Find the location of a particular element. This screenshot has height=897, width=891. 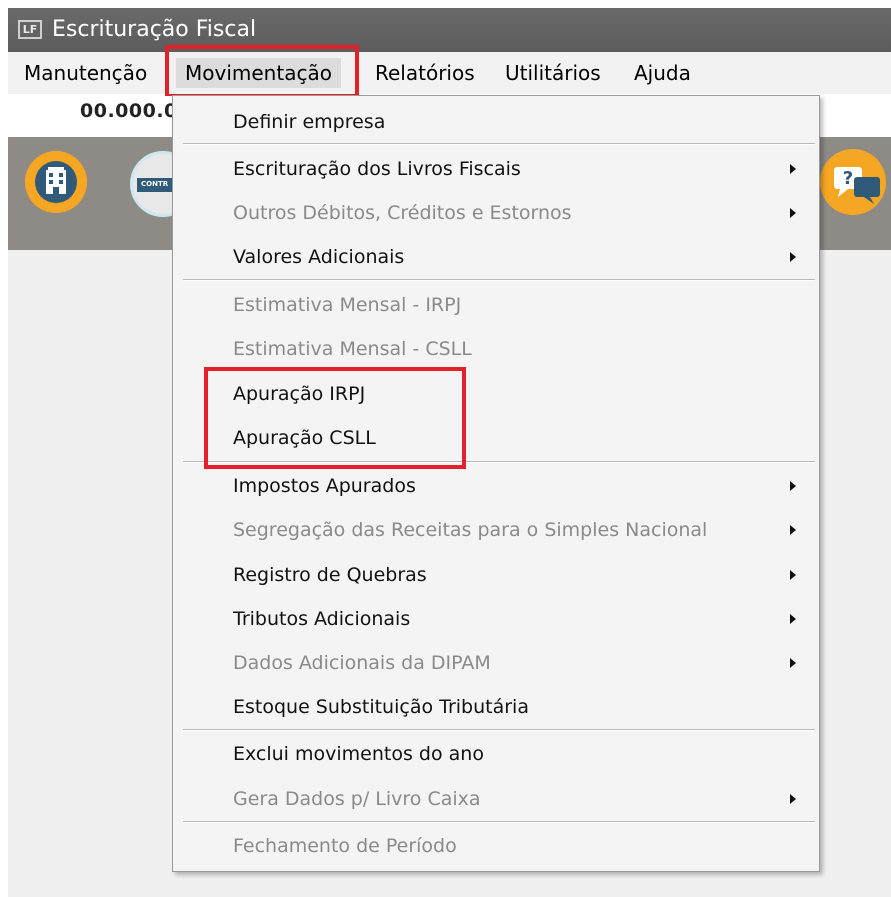

company-code: 00.000.0 is located at coordinates (129, 111).